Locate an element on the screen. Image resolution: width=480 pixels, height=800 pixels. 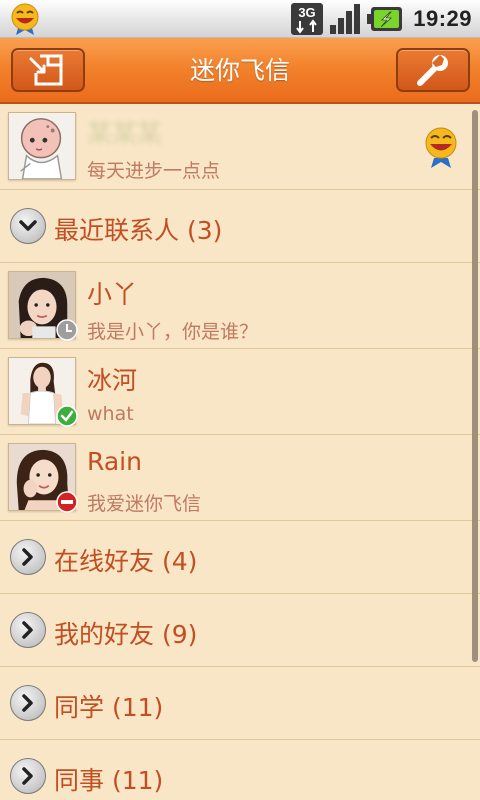
status-clock: 19:29 is located at coordinates (442, 18).